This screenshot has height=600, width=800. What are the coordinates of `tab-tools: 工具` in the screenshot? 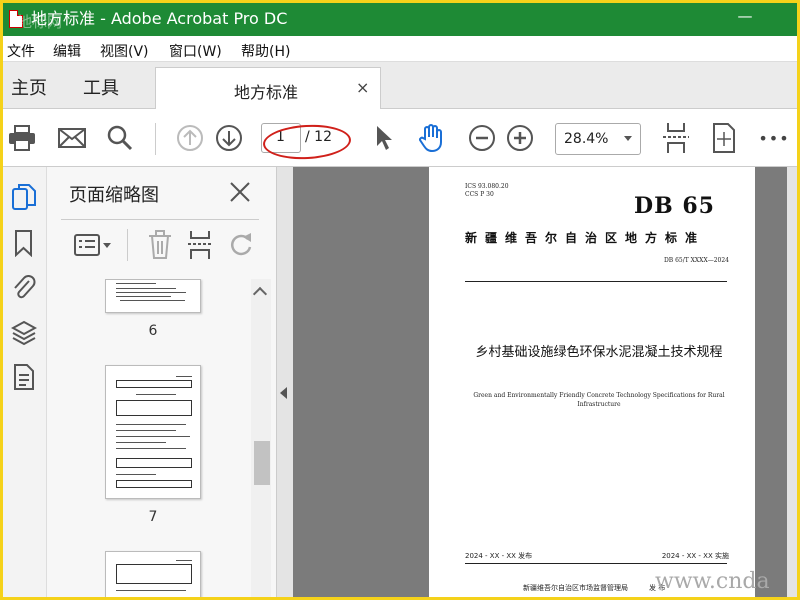 It's located at (101, 87).